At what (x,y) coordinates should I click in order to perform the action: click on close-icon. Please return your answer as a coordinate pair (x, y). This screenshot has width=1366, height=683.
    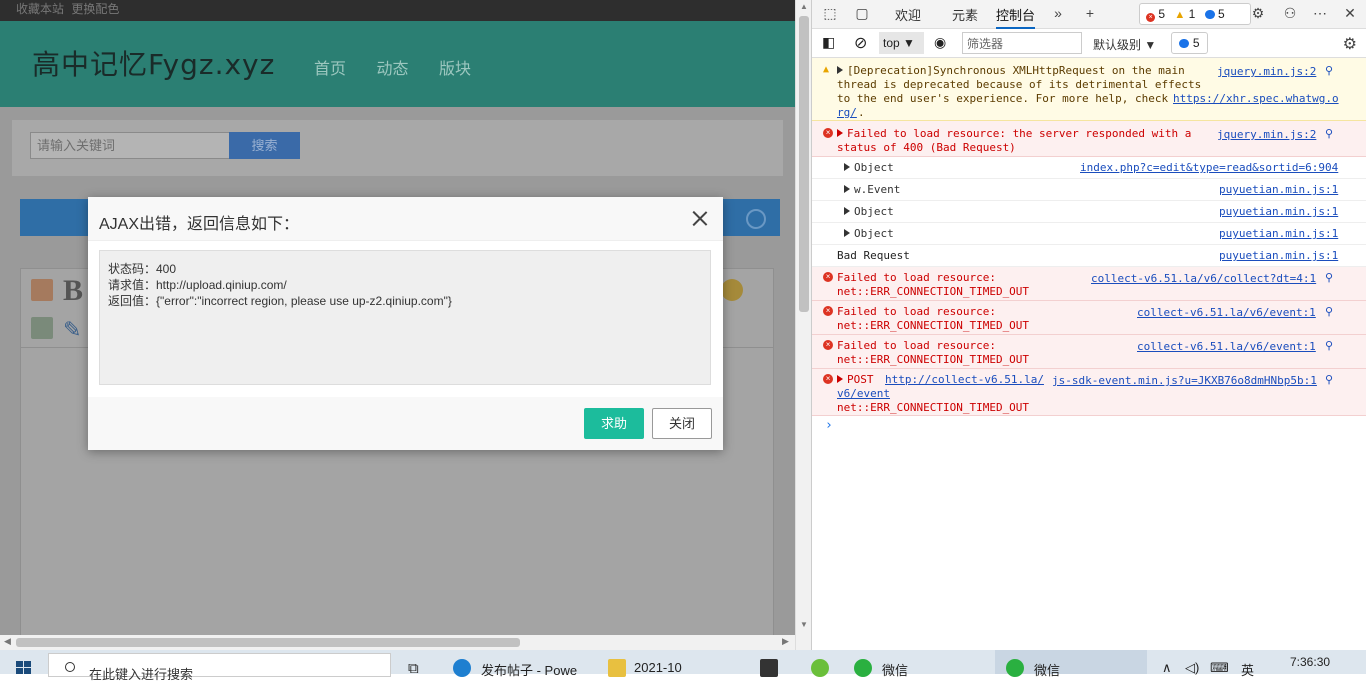
    Looking at the image, I should click on (700, 219).